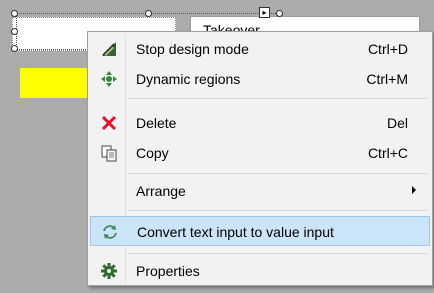 This screenshot has height=293, width=434. What do you see at coordinates (264, 12) in the screenshot?
I see `smart-tag-arrow-icon: ▸` at bounding box center [264, 12].